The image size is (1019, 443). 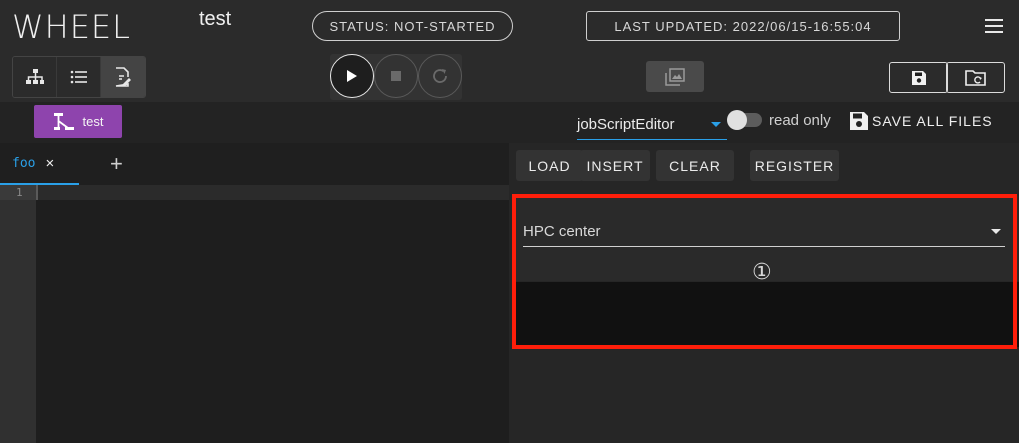 I want to click on run-controls, so click(x=396, y=77).